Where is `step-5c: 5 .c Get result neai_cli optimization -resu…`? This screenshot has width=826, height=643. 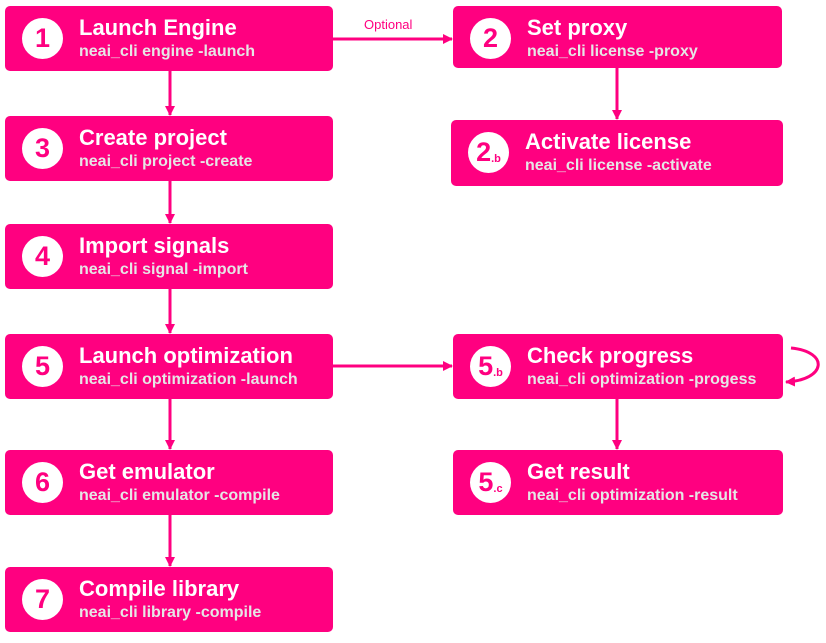 step-5c: 5 .c Get result neai_cli optimization -resu… is located at coordinates (618, 482).